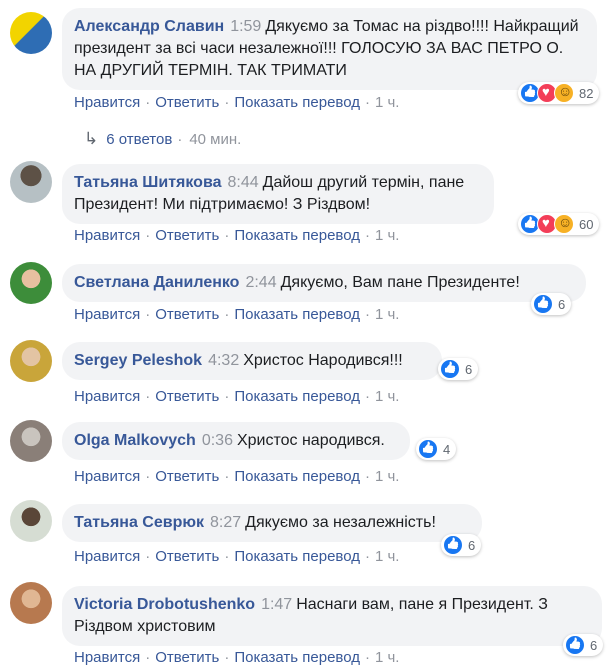 The width and height of the screenshot is (615, 671). What do you see at coordinates (323, 360) in the screenshot?
I see `comment-text: Христос Народився!!!` at bounding box center [323, 360].